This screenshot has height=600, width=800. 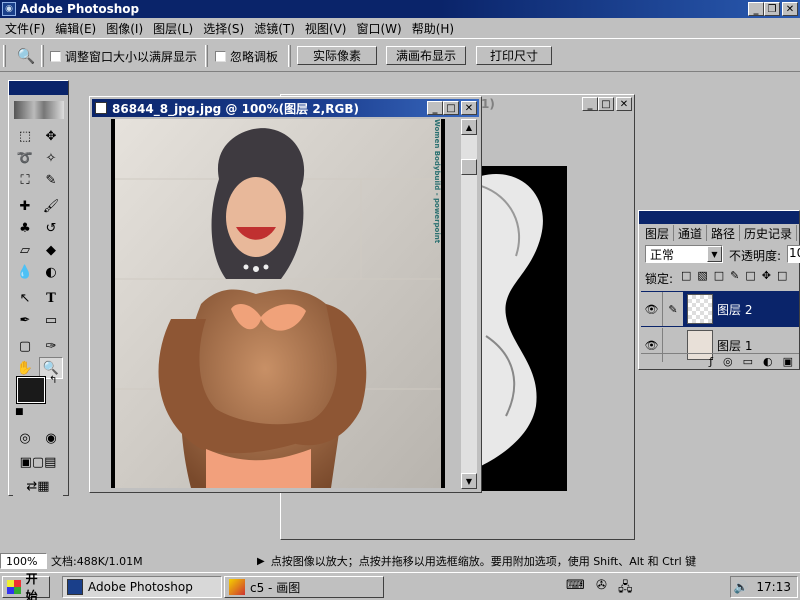 What do you see at coordinates (524, 328) in the screenshot?
I see `layer-mask-canvas` at bounding box center [524, 328].